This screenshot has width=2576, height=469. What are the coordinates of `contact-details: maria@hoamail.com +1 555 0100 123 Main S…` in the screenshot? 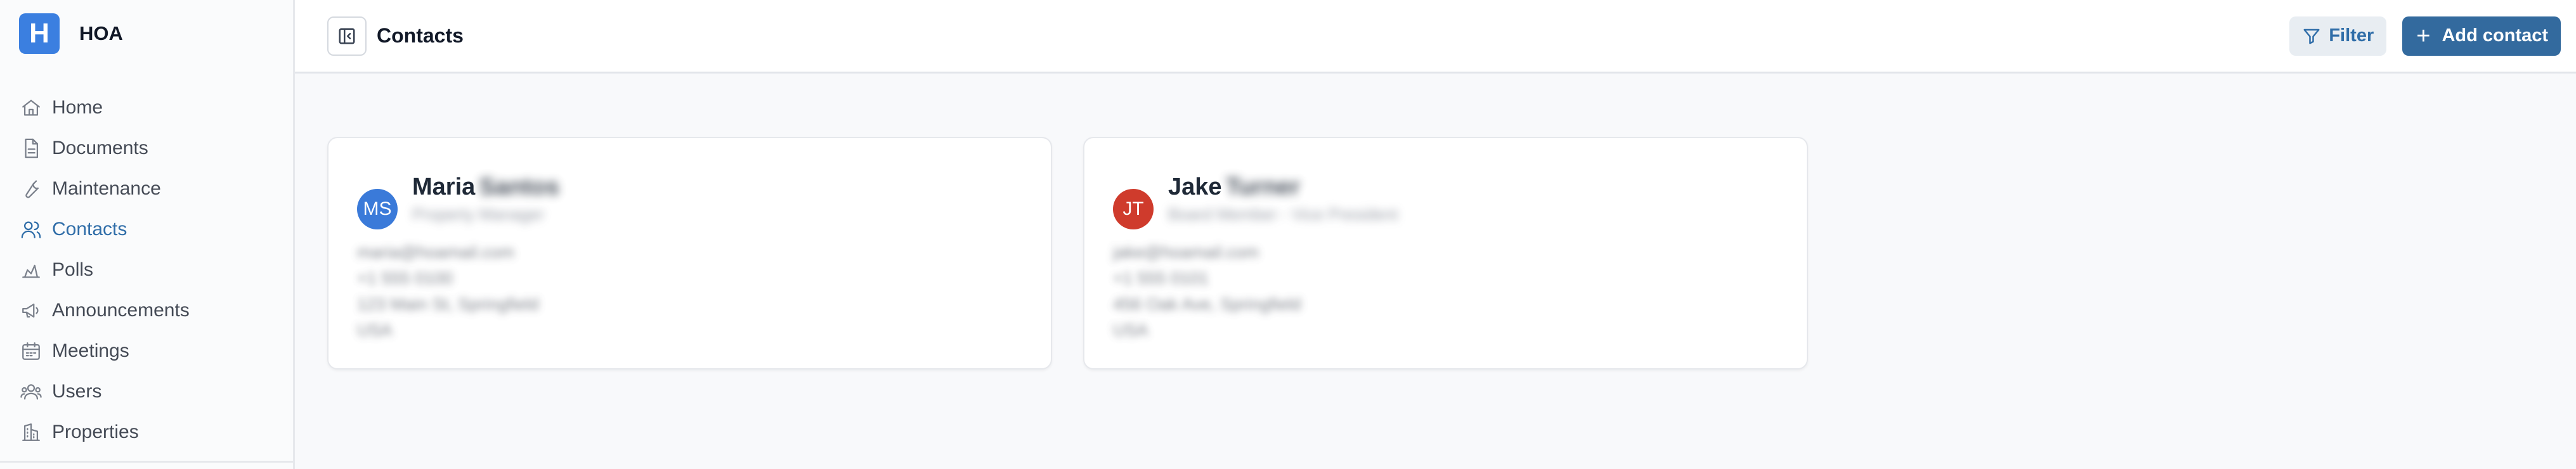 It's located at (448, 292).